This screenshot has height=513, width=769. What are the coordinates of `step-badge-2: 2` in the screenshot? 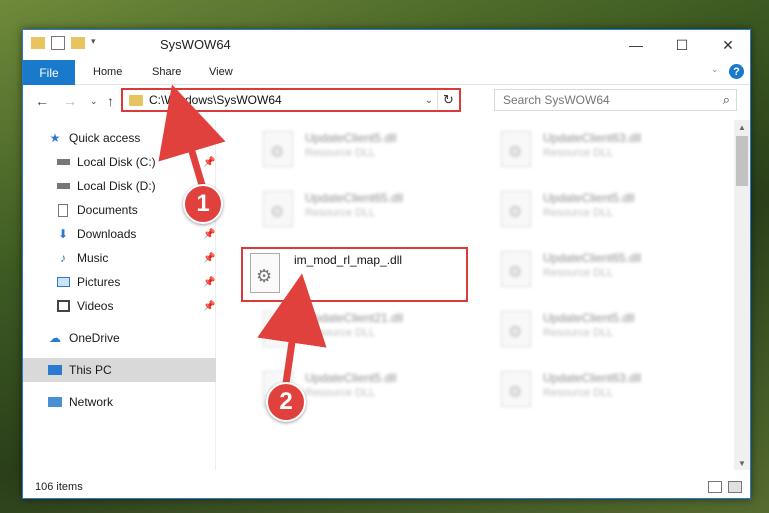 It's located at (286, 402).